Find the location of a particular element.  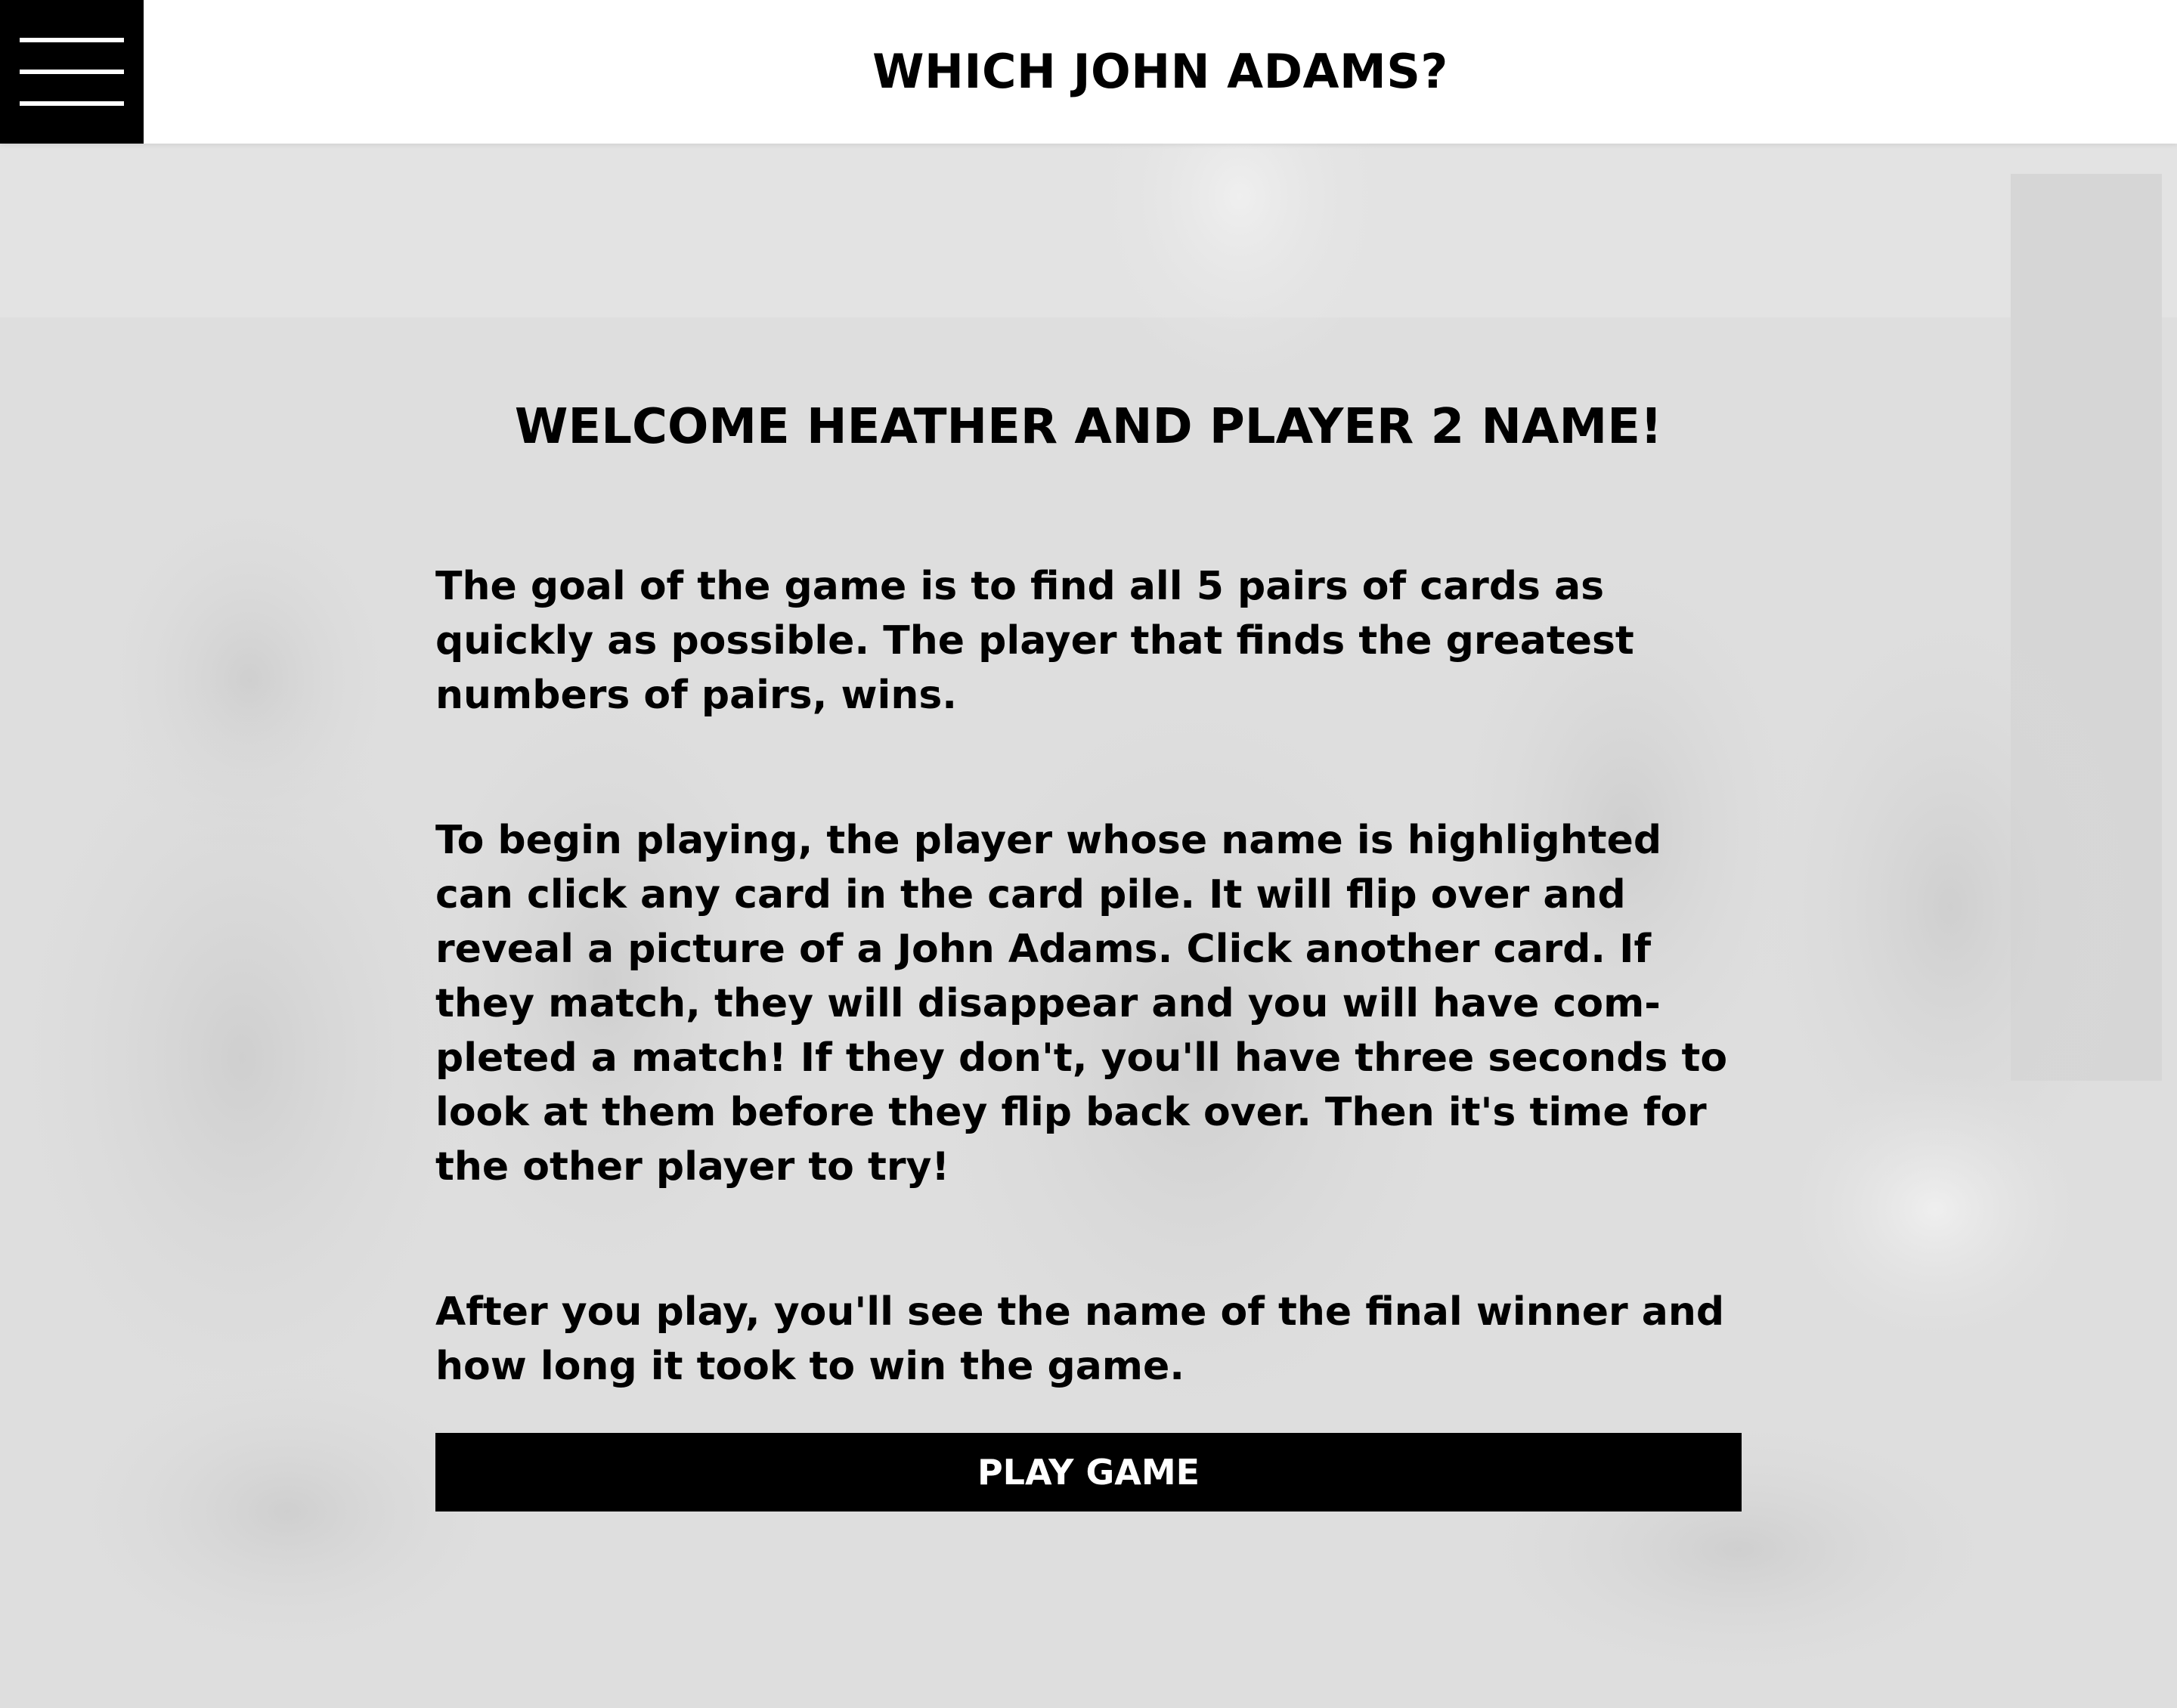

app-title: WHICH JOHN ADAMS? is located at coordinates (1160, 71).